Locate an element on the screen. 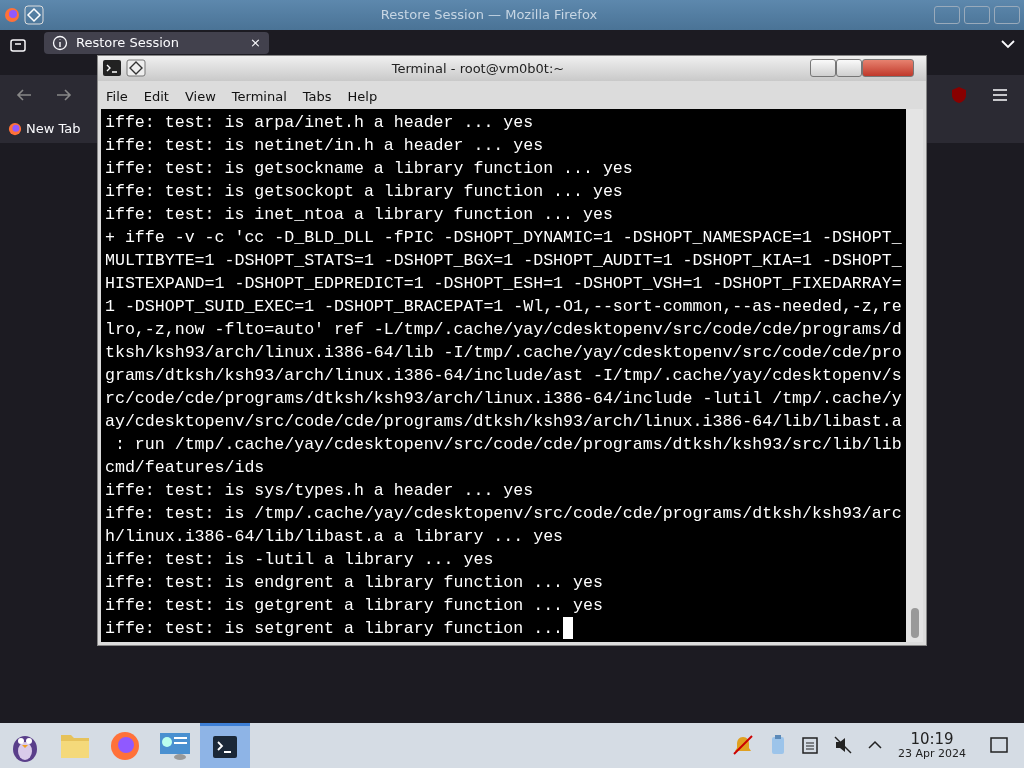 The width and height of the screenshot is (1024, 768). forward-arrow-icon is located at coordinates (64, 95).